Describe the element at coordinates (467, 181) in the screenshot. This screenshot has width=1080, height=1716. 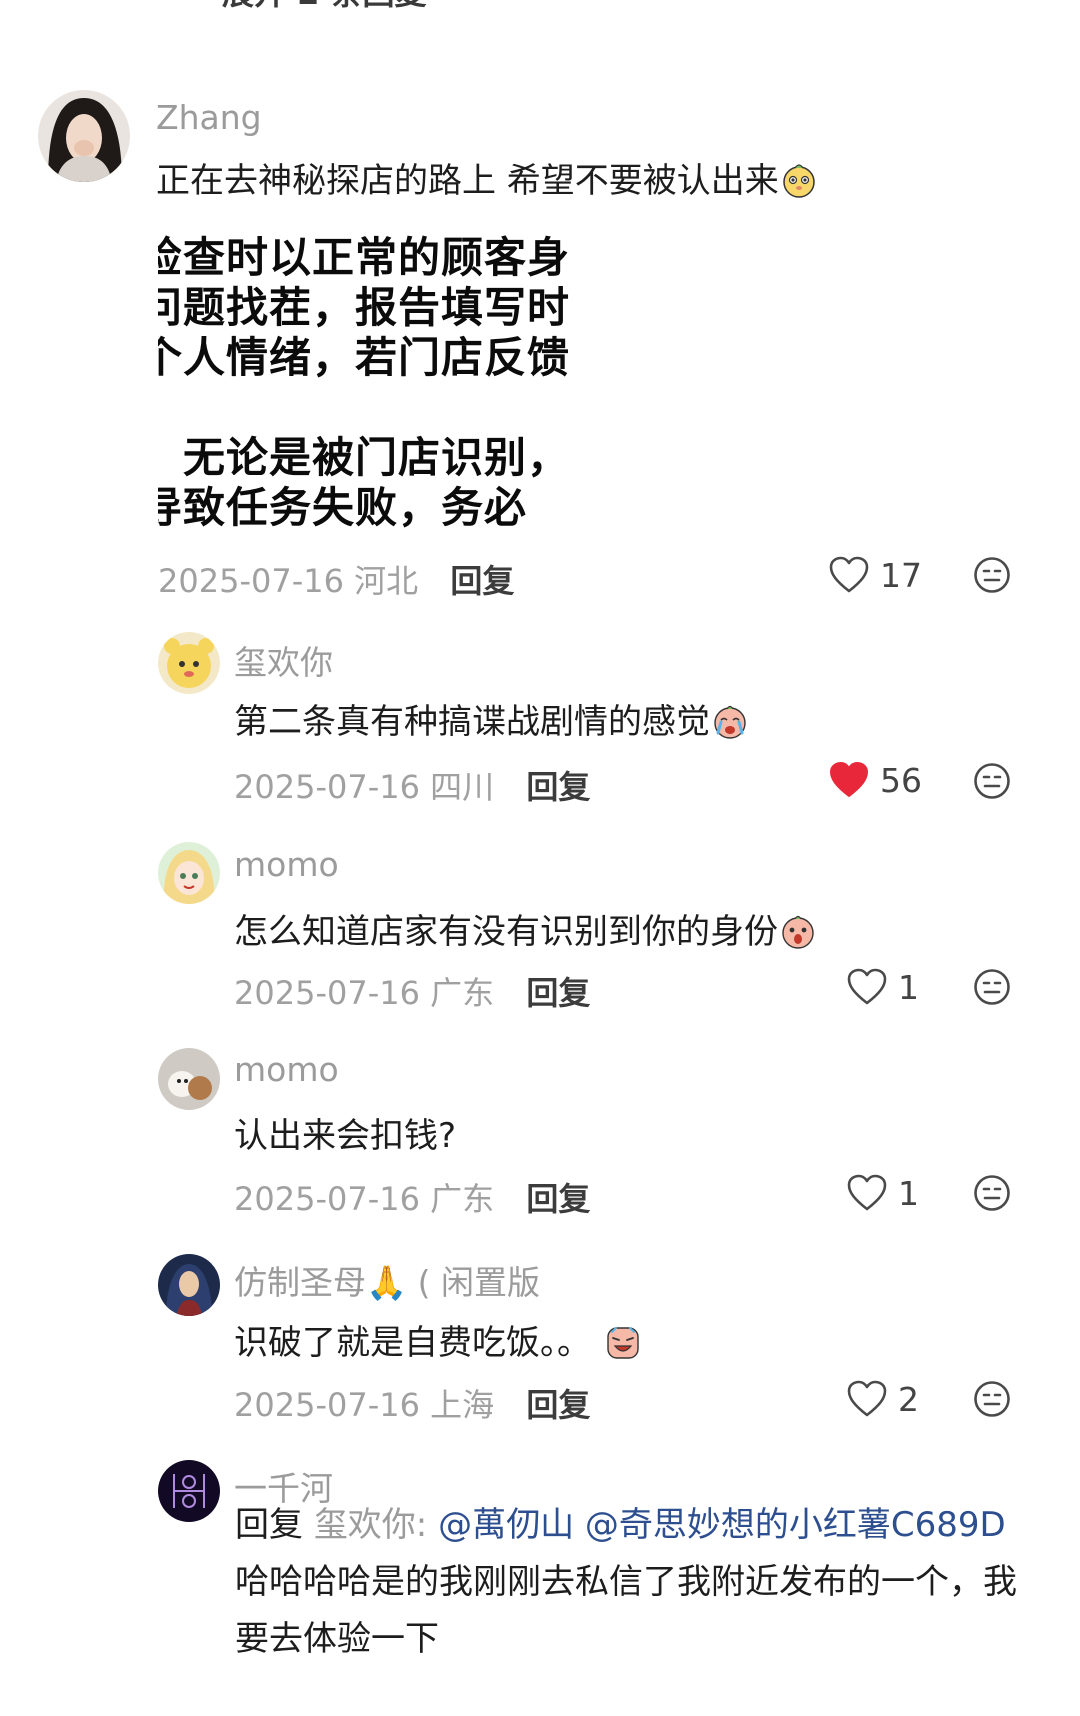
I see `comment-text-body: 正在去神秘探店的路上 希望不要被认出来` at that location.